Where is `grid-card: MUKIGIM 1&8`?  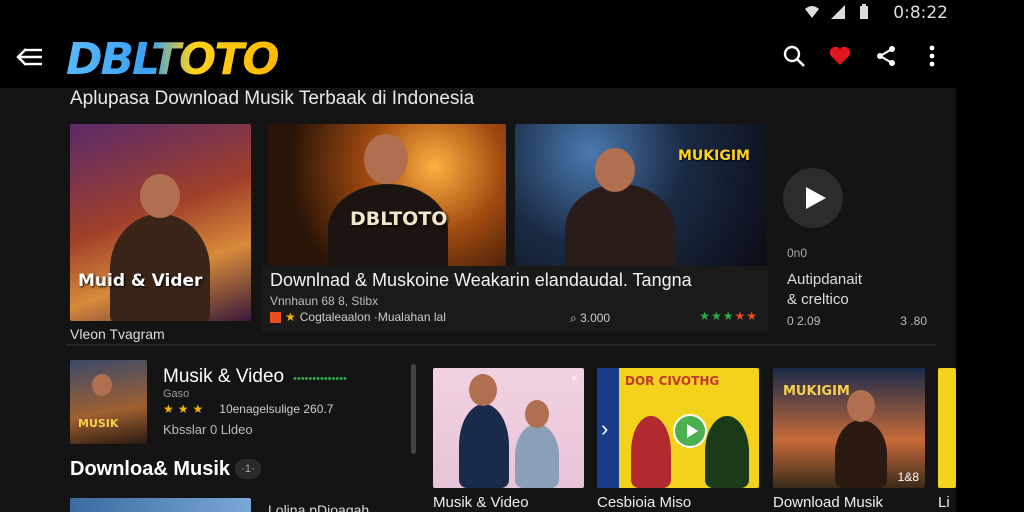
grid-card: MUKIGIM 1&8 is located at coordinates (849, 428).